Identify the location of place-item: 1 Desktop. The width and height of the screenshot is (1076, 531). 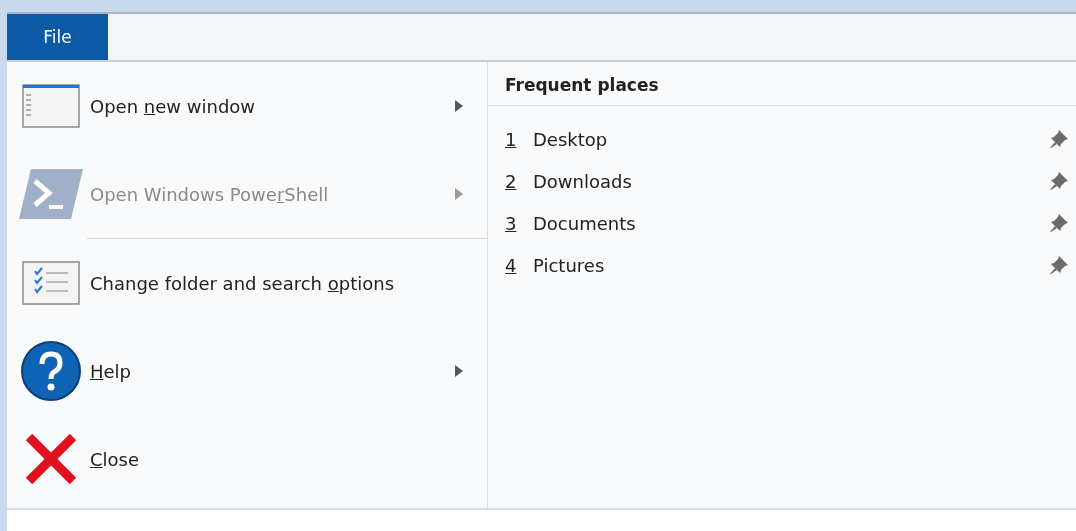
(782, 139).